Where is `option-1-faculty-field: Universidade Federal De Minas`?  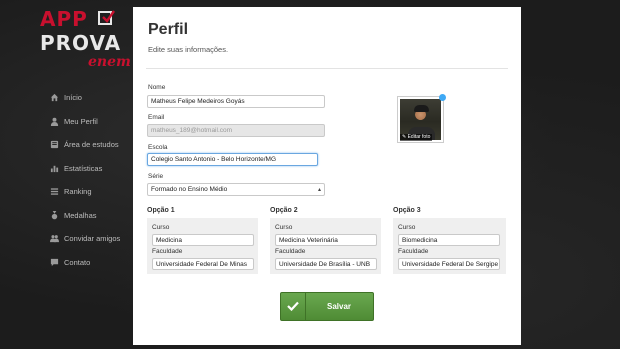
option-1-faculty-field: Universidade Federal De Minas is located at coordinates (203, 264).